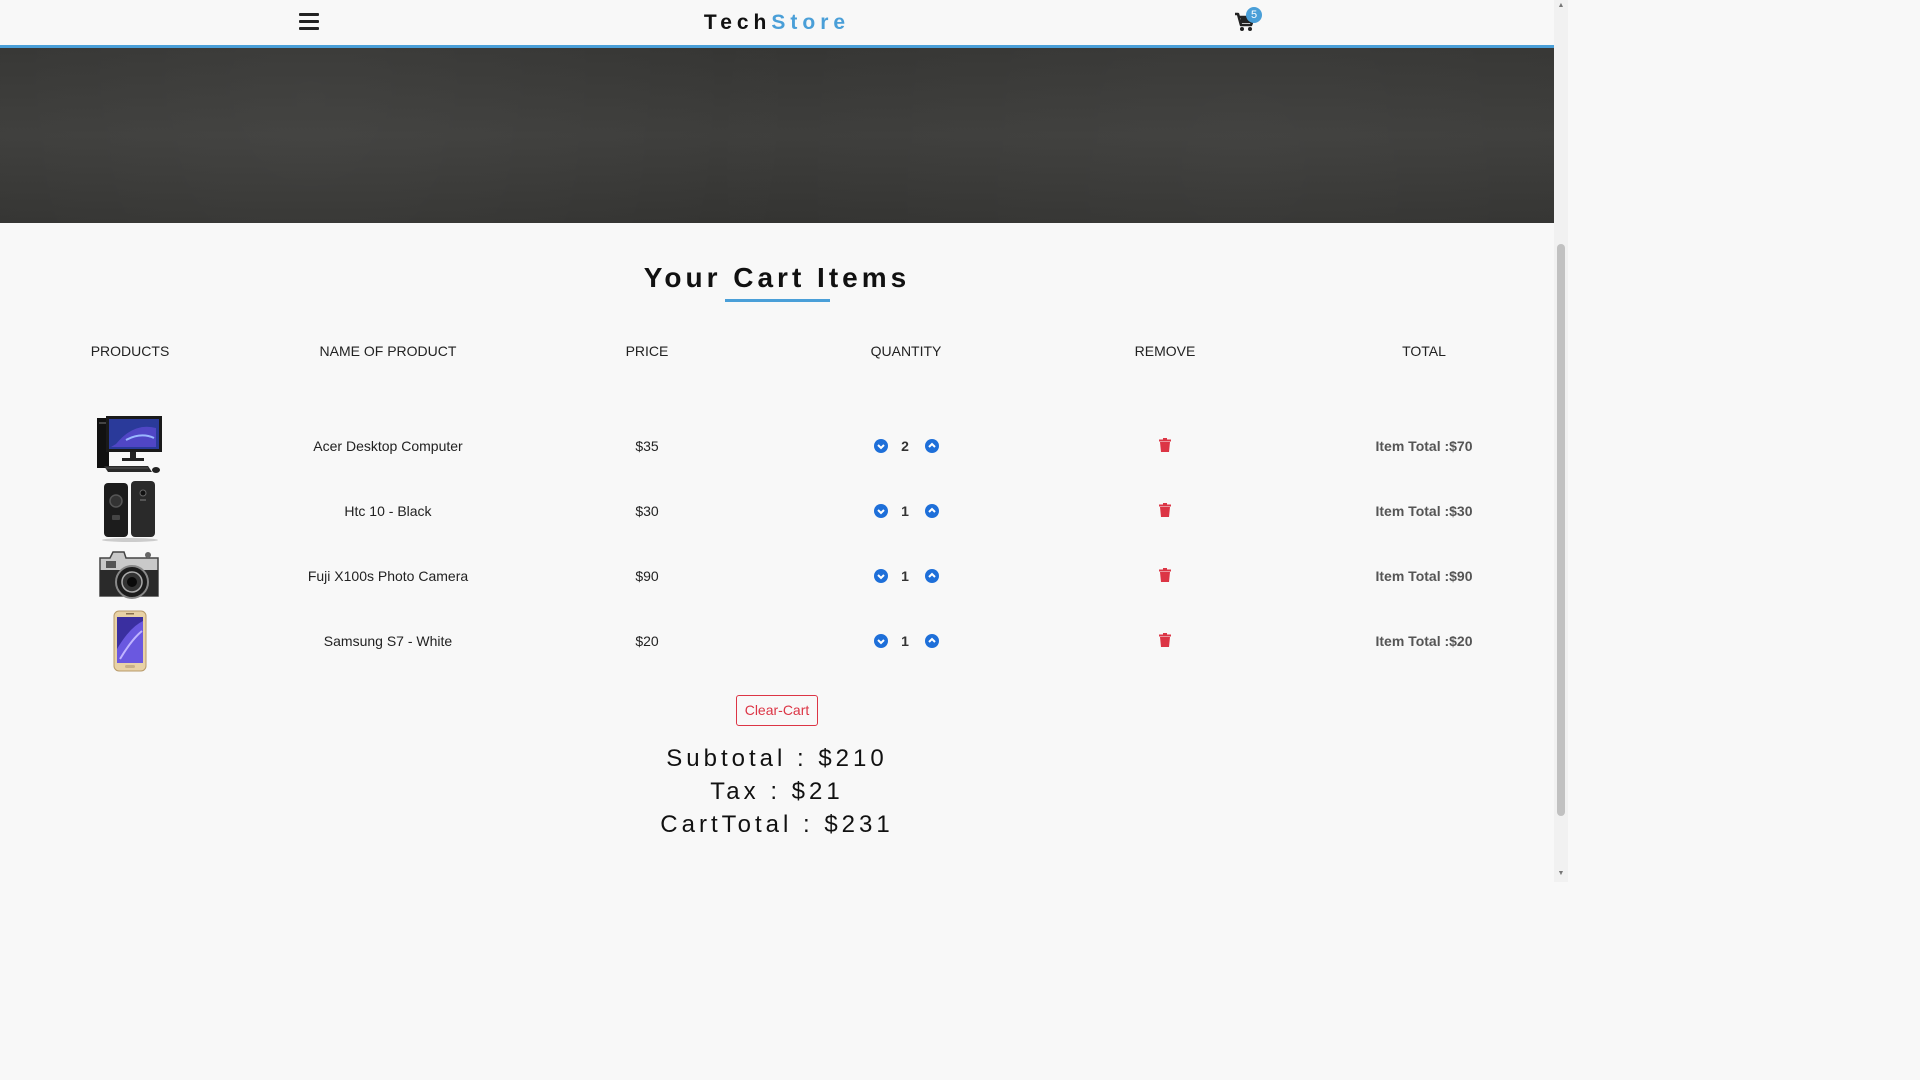 The height and width of the screenshot is (1080, 1920). I want to click on product-price: $90, so click(647, 576).